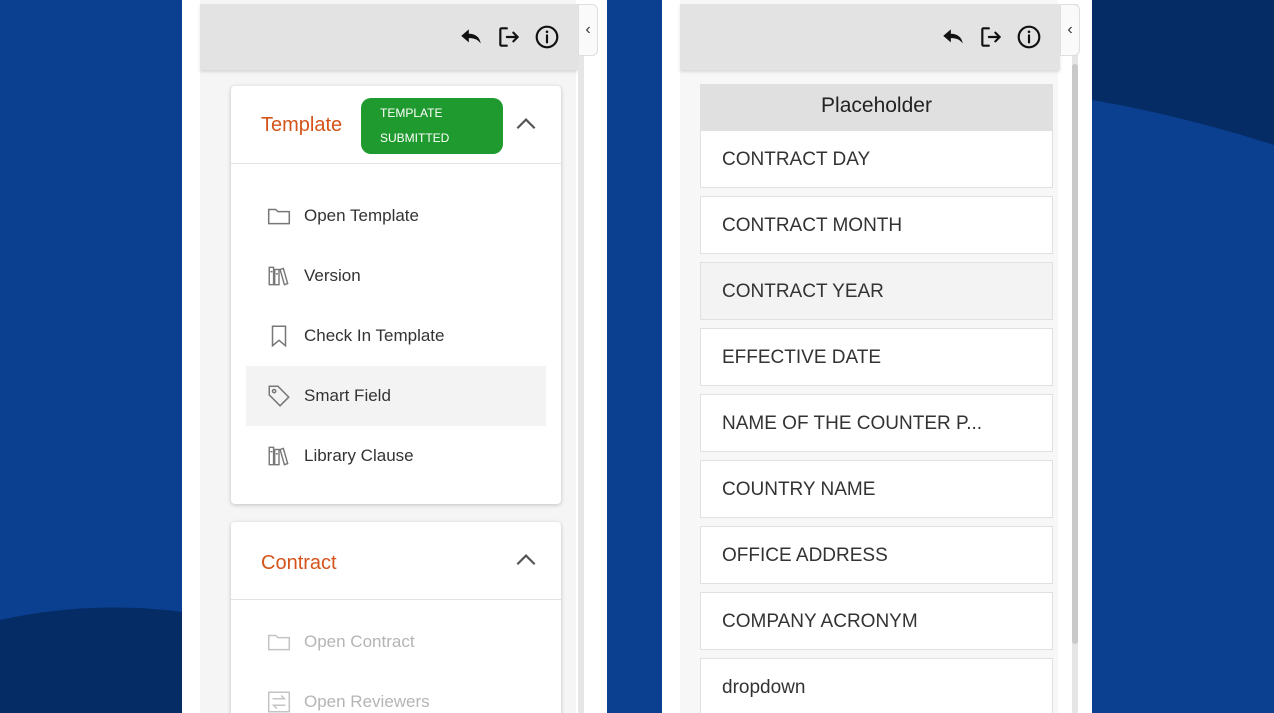 Image resolution: width=1274 pixels, height=713 pixels. What do you see at coordinates (870, 37) in the screenshot?
I see `right-toolbar` at bounding box center [870, 37].